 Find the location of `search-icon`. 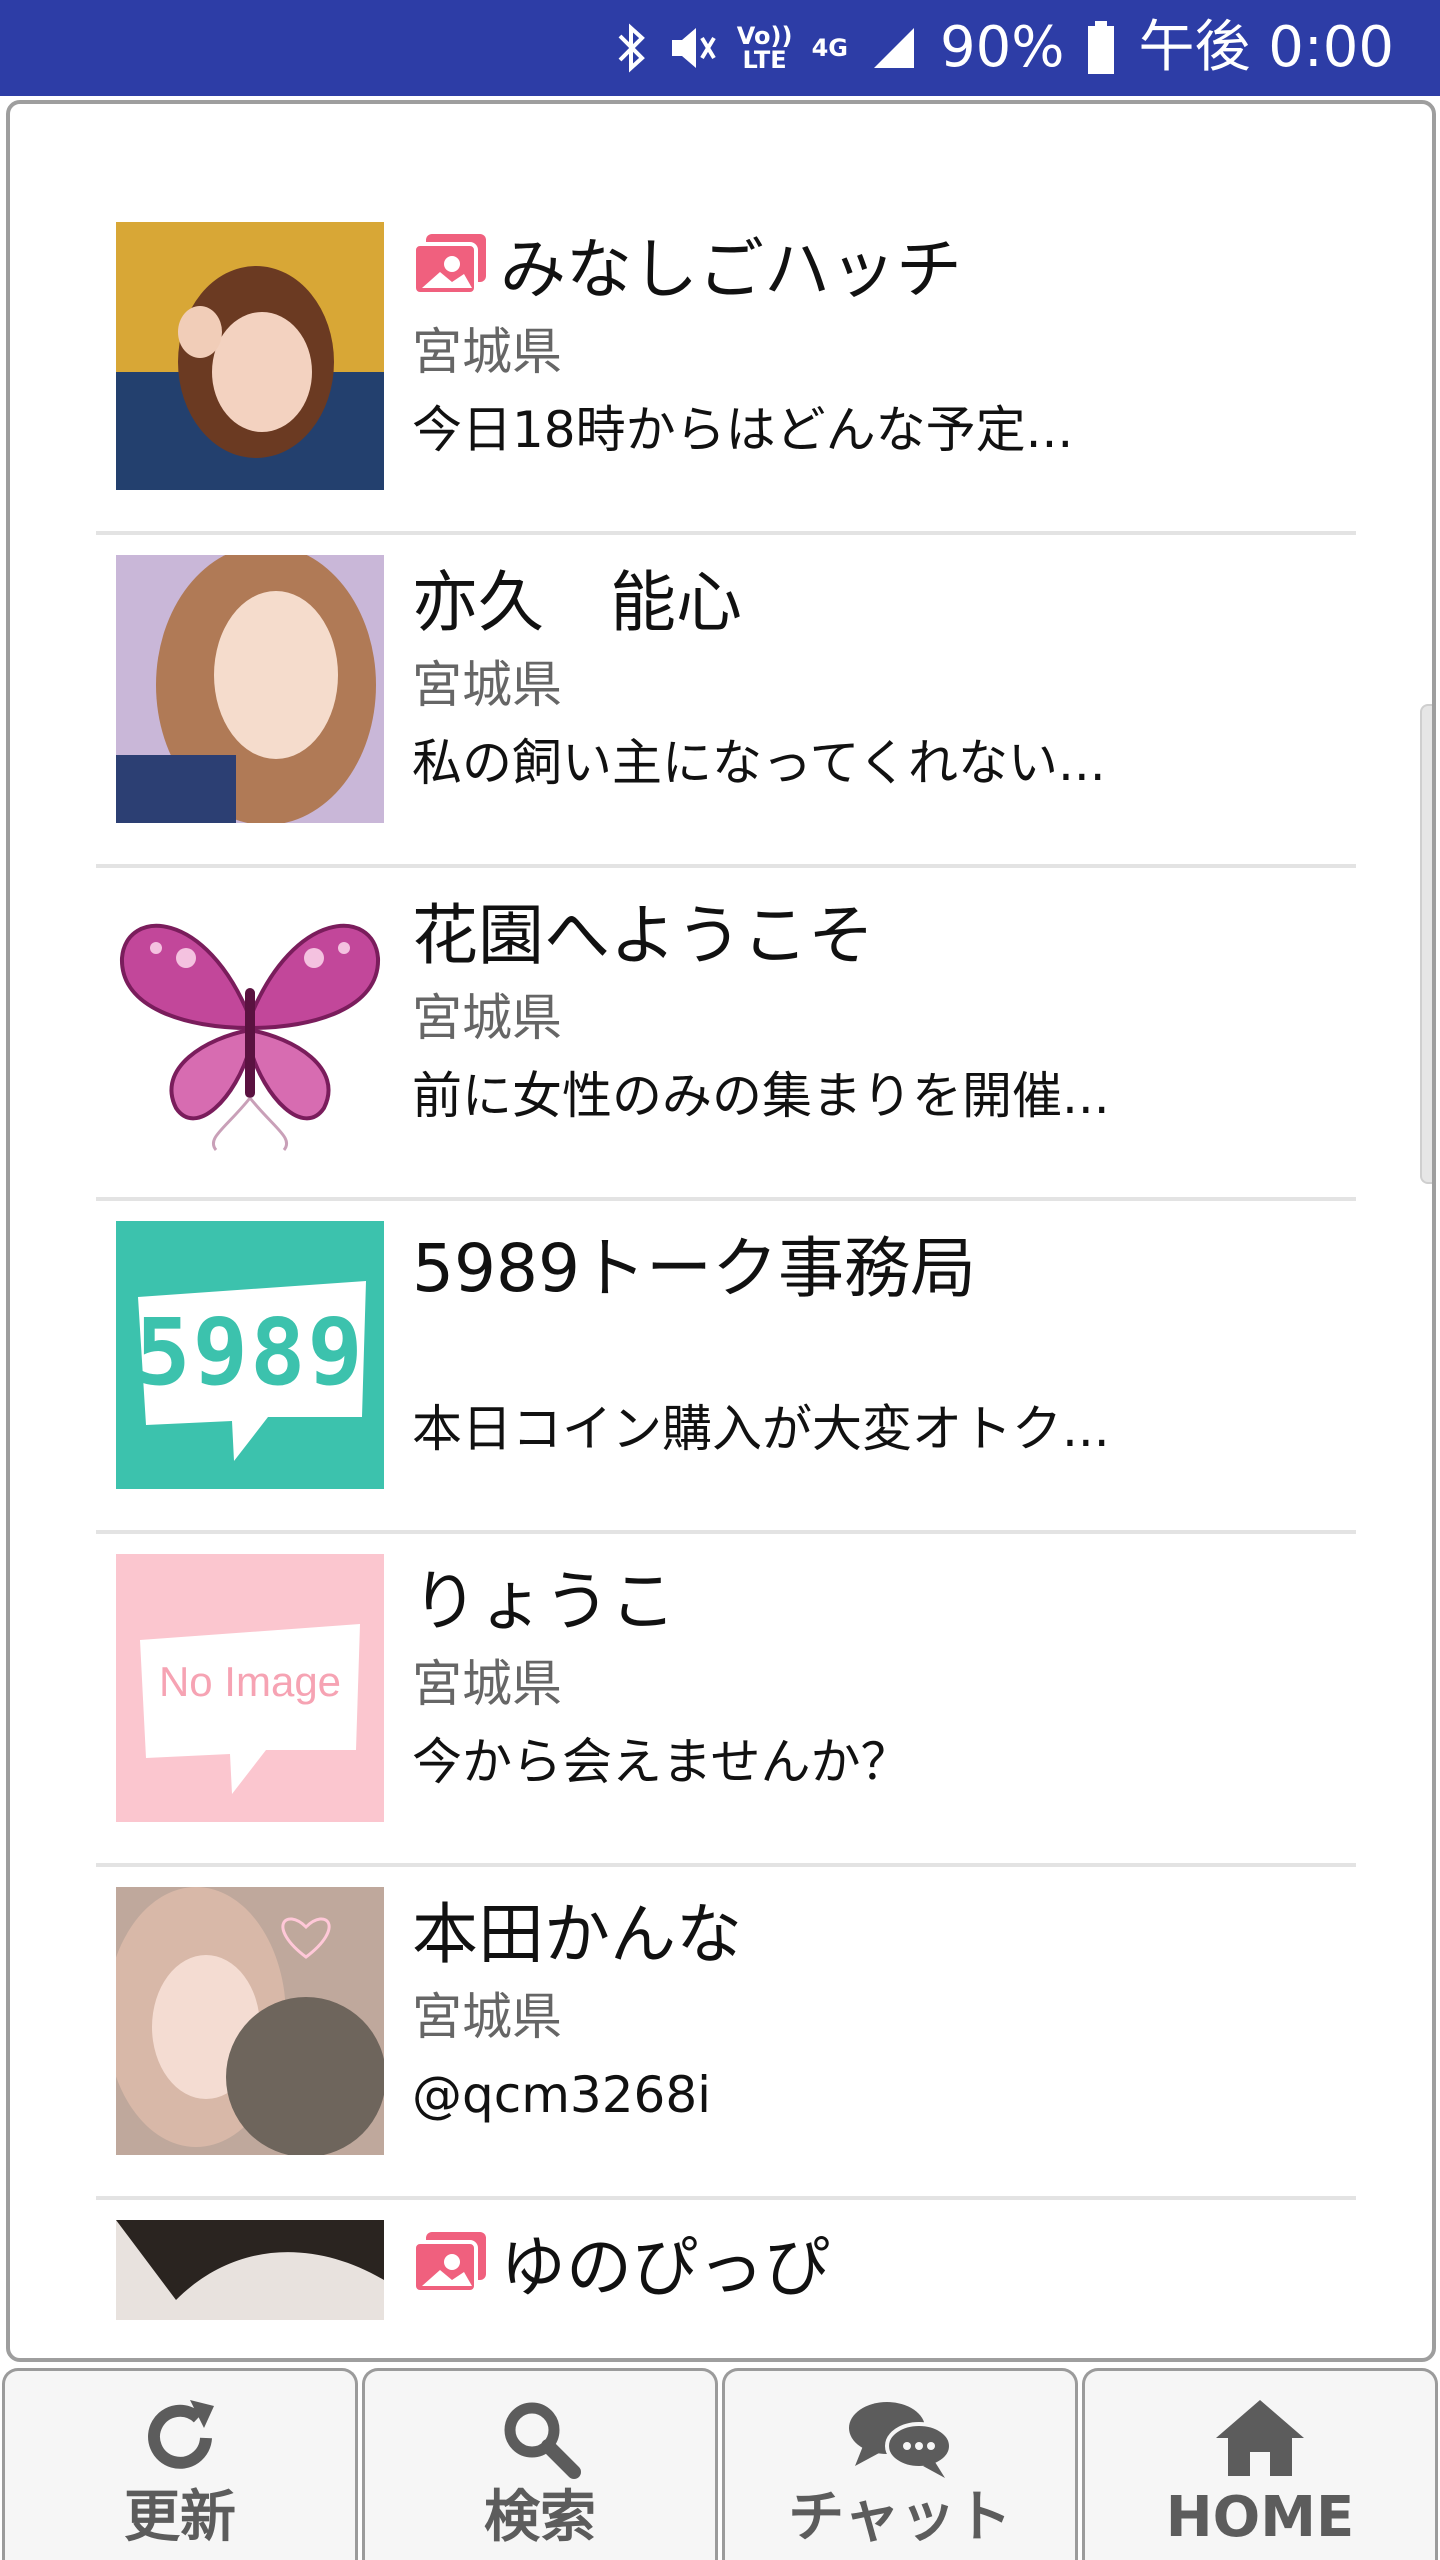

search-icon is located at coordinates (540, 2438).